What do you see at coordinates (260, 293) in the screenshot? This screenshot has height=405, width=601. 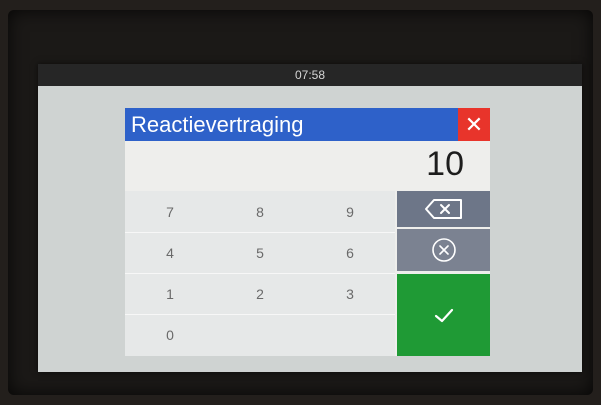 I see `key-2: 2` at bounding box center [260, 293].